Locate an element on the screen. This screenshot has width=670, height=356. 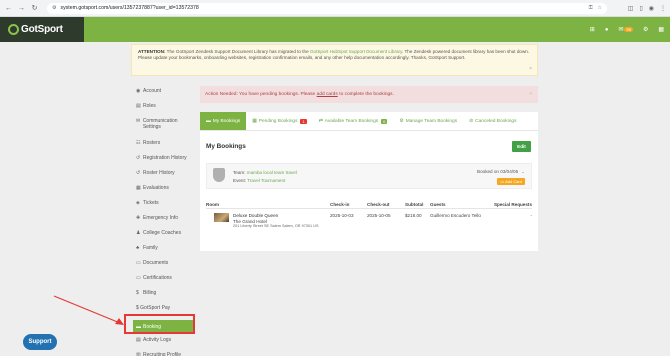
sidebar-item-rosters: ☷ Rosters is located at coordinates (164, 145).